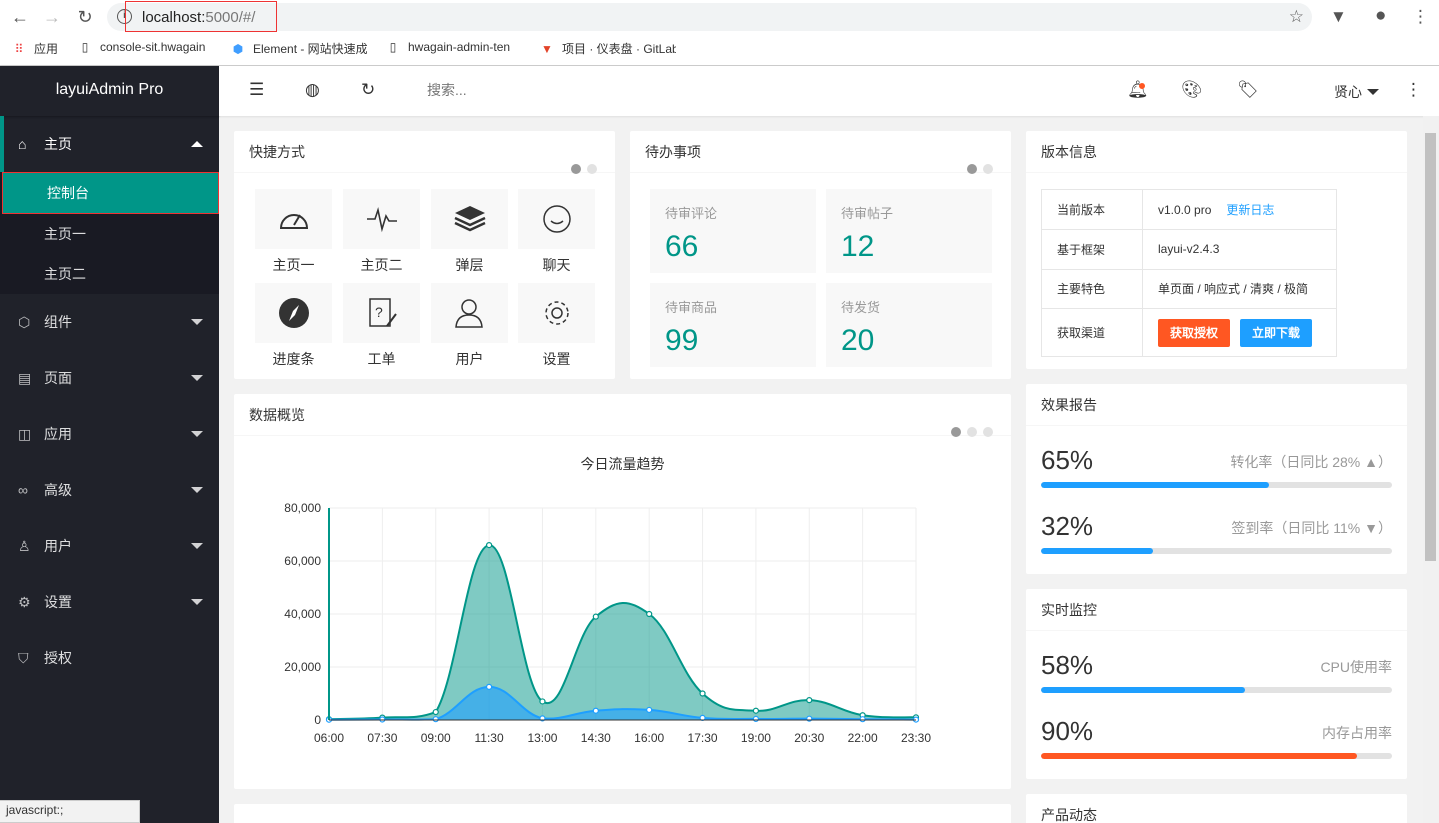 Image resolution: width=1439 pixels, height=823 pixels. What do you see at coordinates (70, 811) in the screenshot?
I see `status-bar: javascript:;` at bounding box center [70, 811].